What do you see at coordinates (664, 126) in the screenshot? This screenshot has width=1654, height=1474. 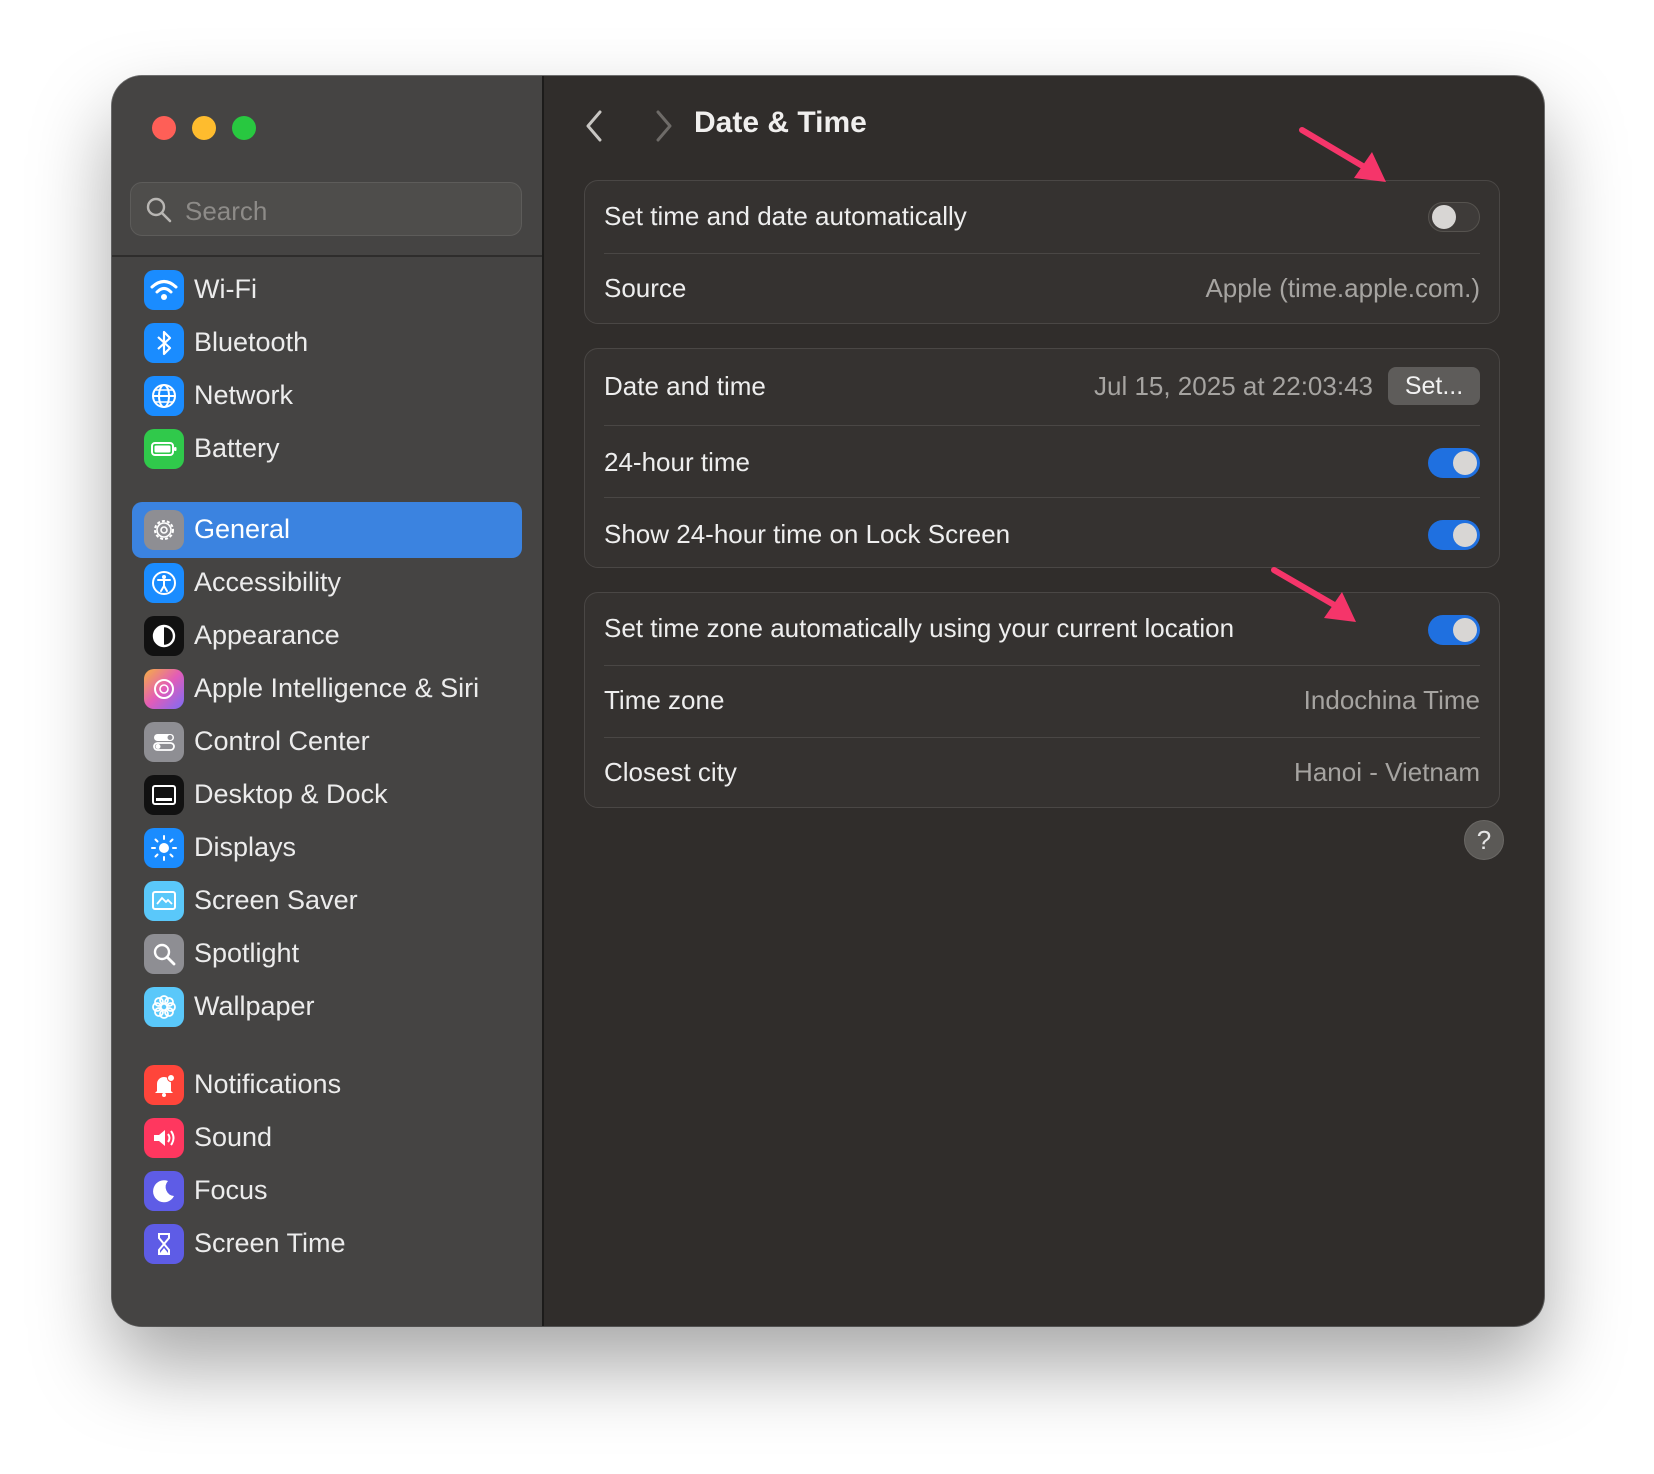 I see `forward-chevron-icon` at bounding box center [664, 126].